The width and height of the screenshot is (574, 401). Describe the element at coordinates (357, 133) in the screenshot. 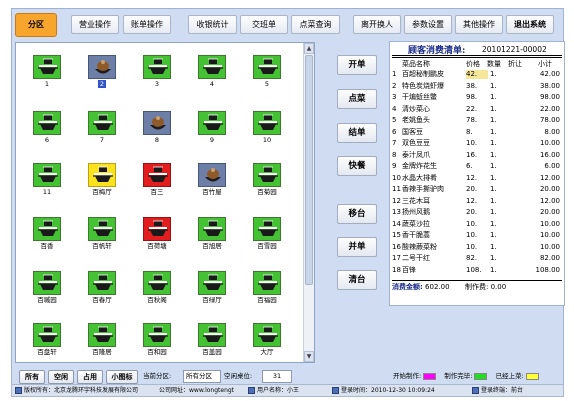

I see `checkout-button: 结单` at that location.